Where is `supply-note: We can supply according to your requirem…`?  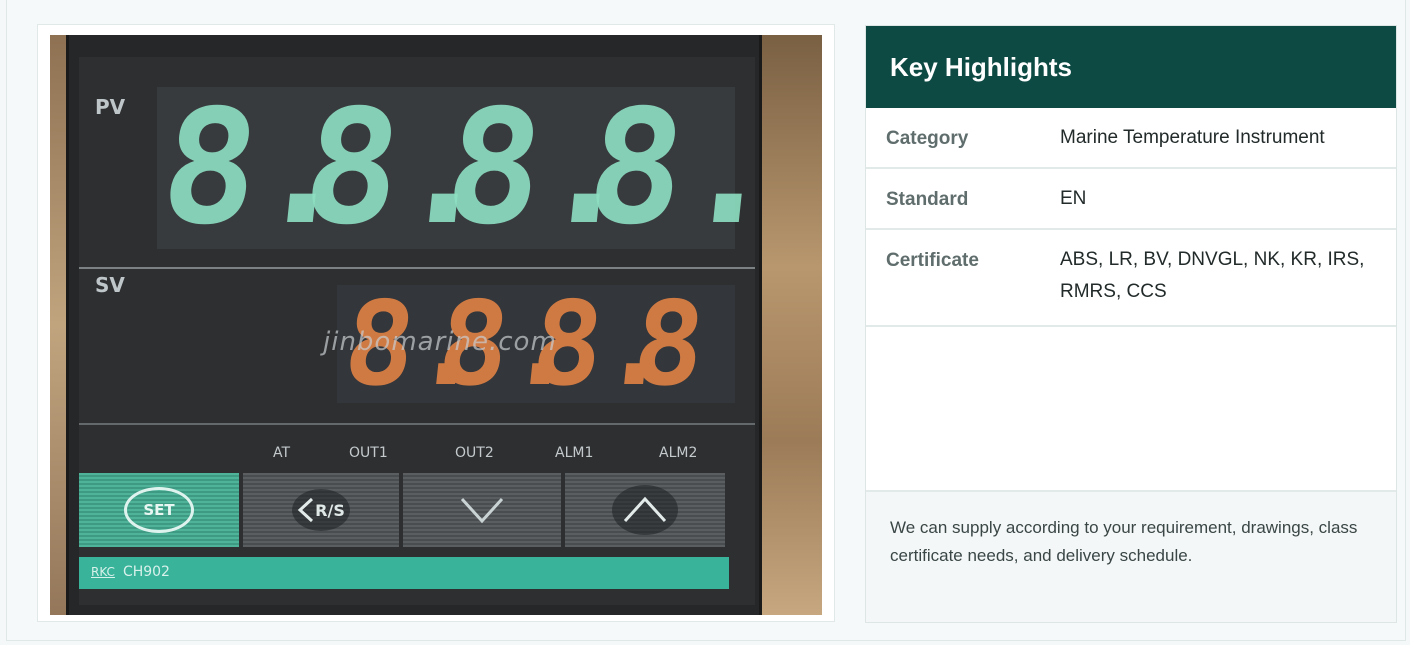 supply-note: We can supply according to your requirem… is located at coordinates (1131, 556).